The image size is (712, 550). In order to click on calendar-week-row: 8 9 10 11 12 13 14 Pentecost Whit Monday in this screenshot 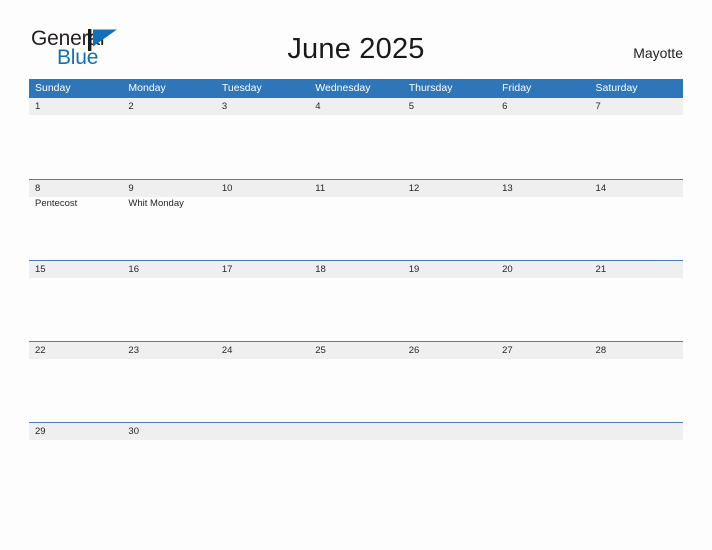, I will do `click(356, 219)`.